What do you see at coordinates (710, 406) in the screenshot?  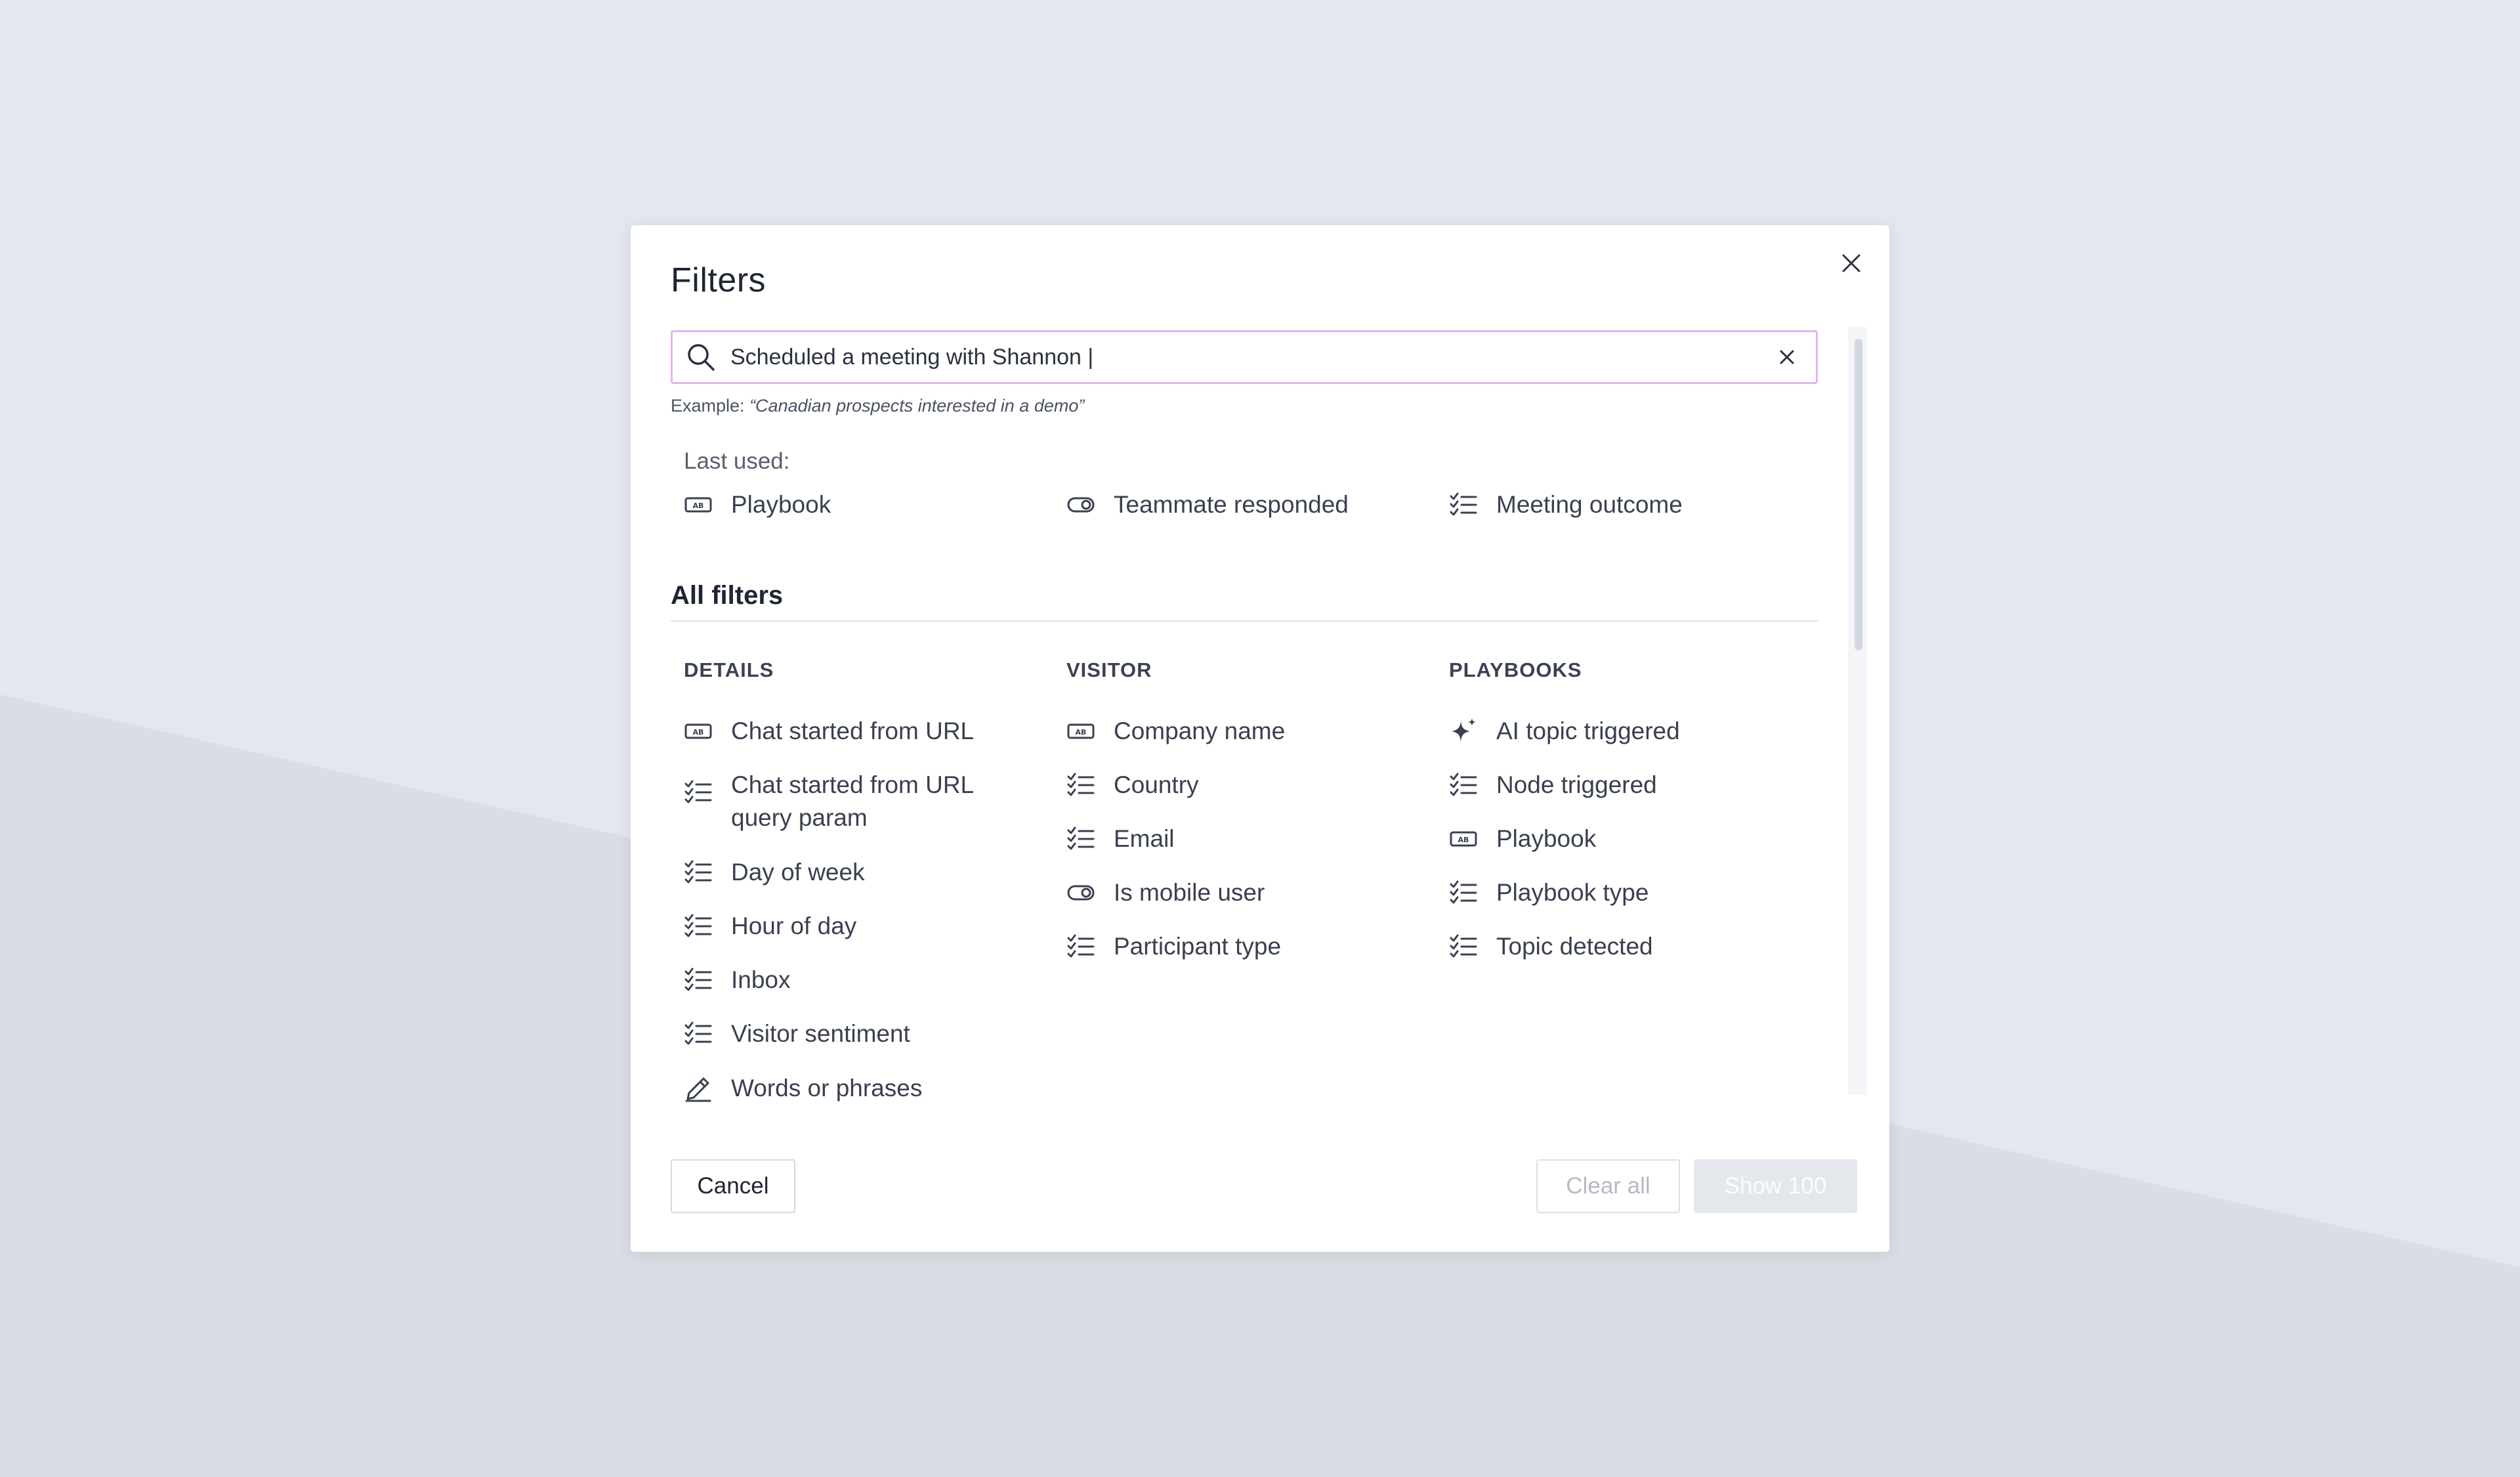 I see `example-prefix: Example:` at bounding box center [710, 406].